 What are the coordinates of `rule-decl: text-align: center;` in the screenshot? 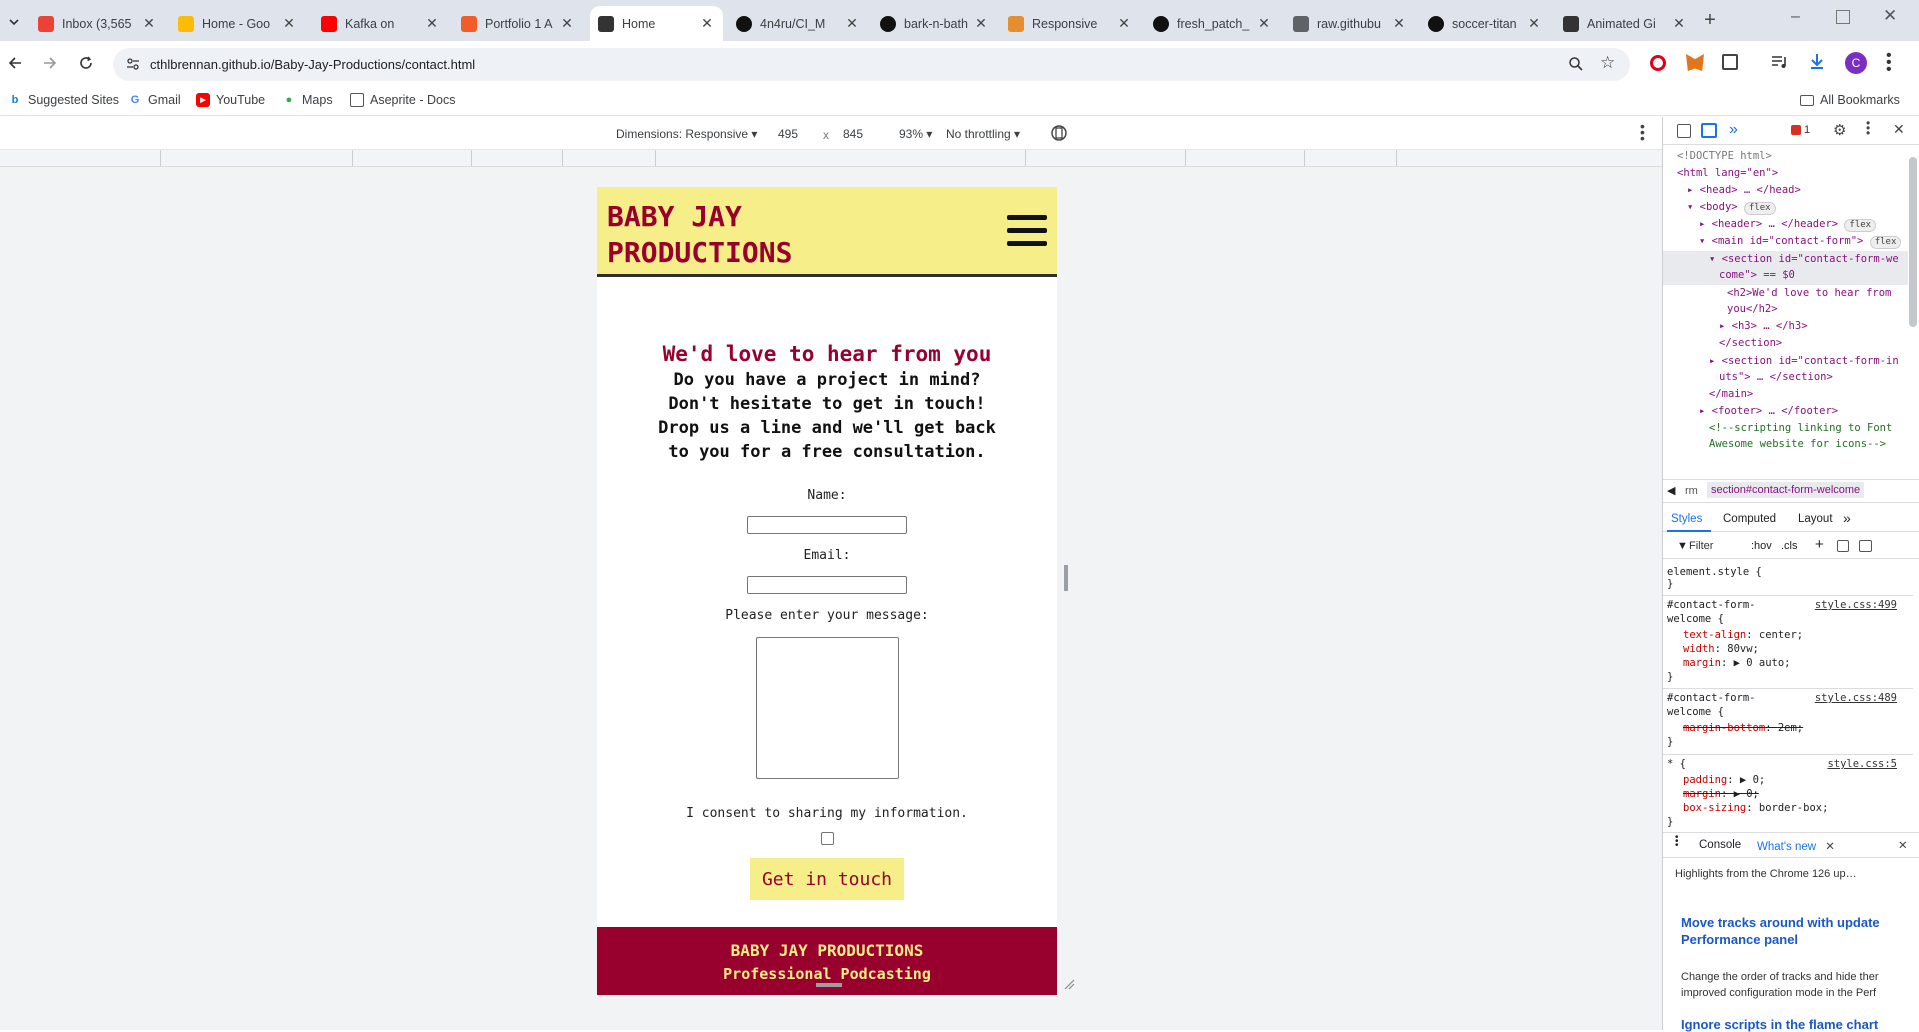 It's located at (1787, 635).